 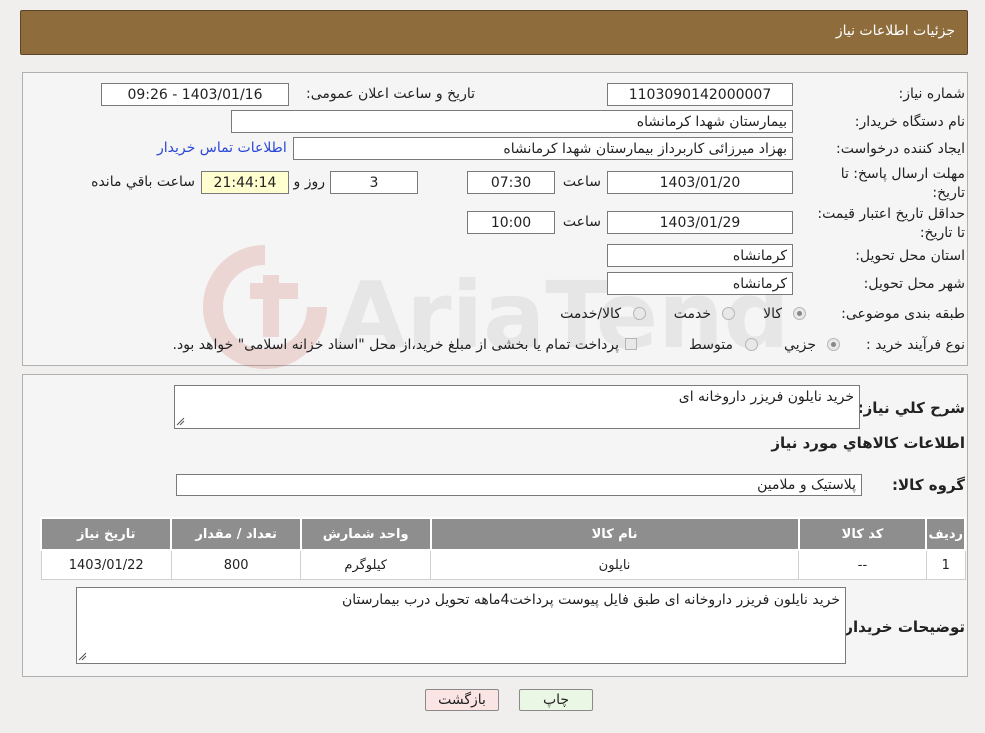 What do you see at coordinates (365, 534) in the screenshot?
I see `col-unit: واحد شمارش` at bounding box center [365, 534].